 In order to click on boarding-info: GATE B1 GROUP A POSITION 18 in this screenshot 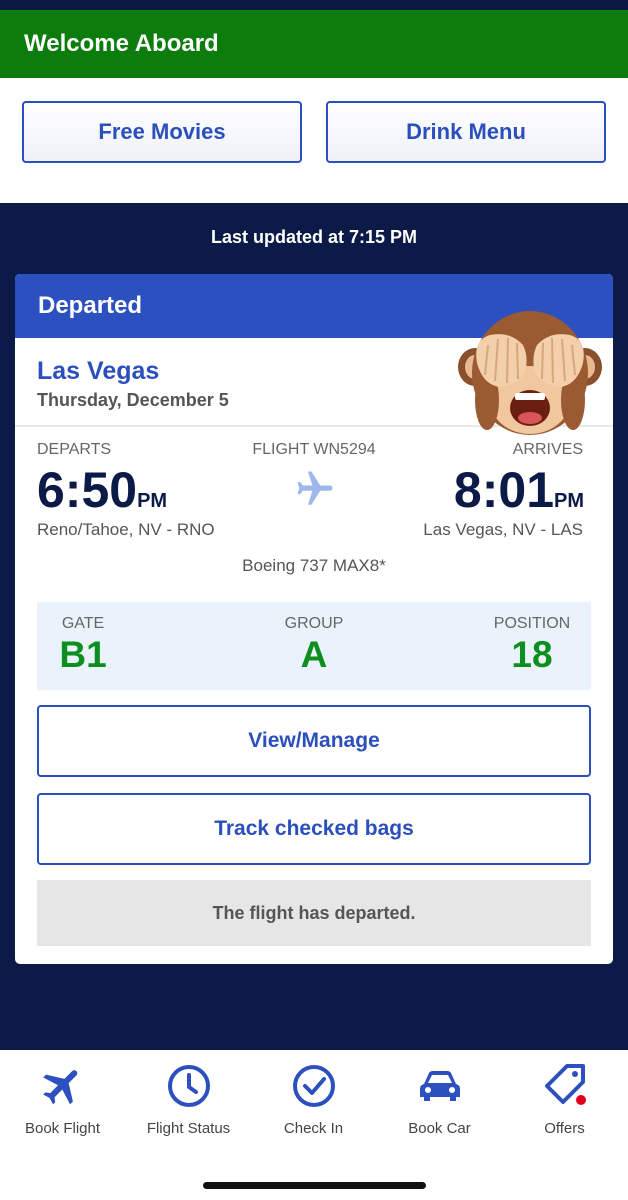, I will do `click(314, 646)`.